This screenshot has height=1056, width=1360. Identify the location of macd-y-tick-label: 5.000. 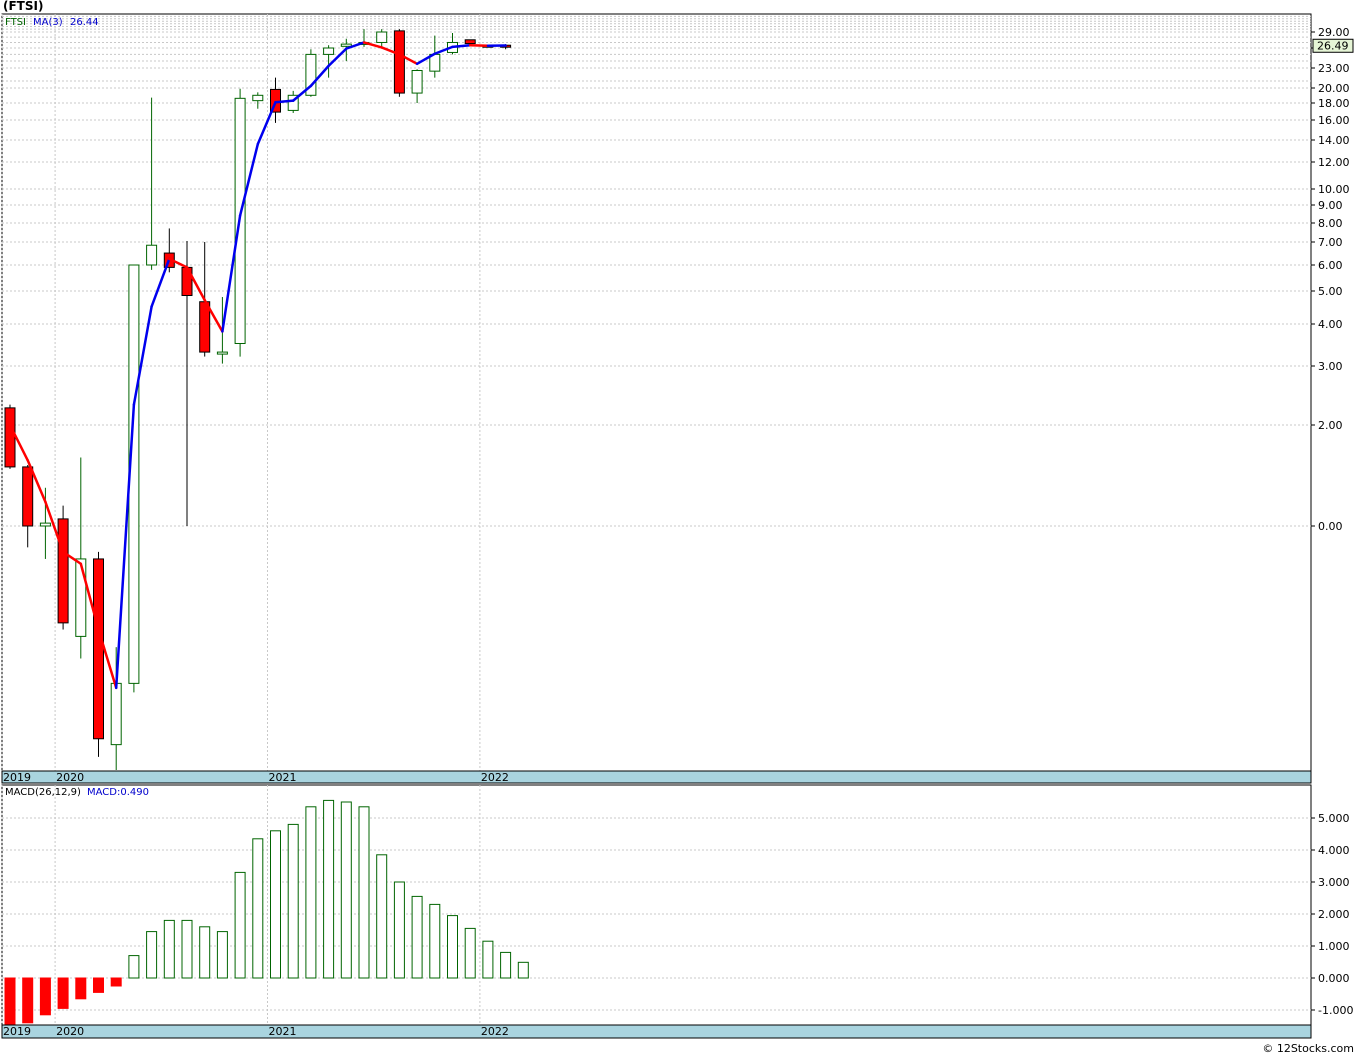
(1334, 818).